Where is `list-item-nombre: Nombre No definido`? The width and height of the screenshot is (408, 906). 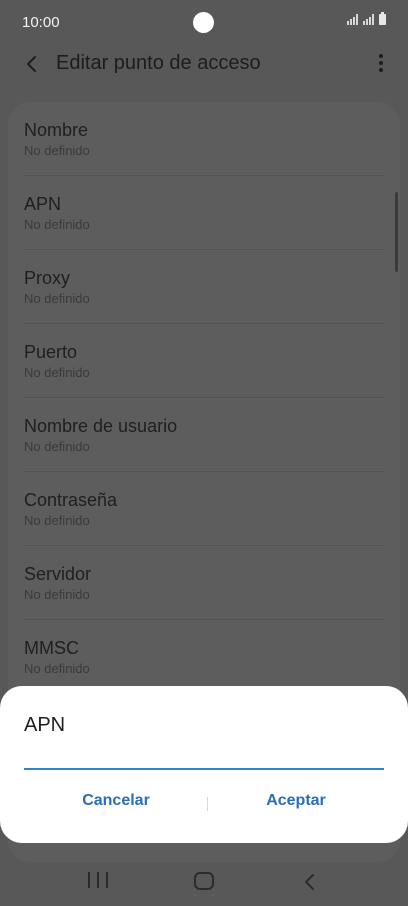 list-item-nombre: Nombre No definido is located at coordinates (204, 139).